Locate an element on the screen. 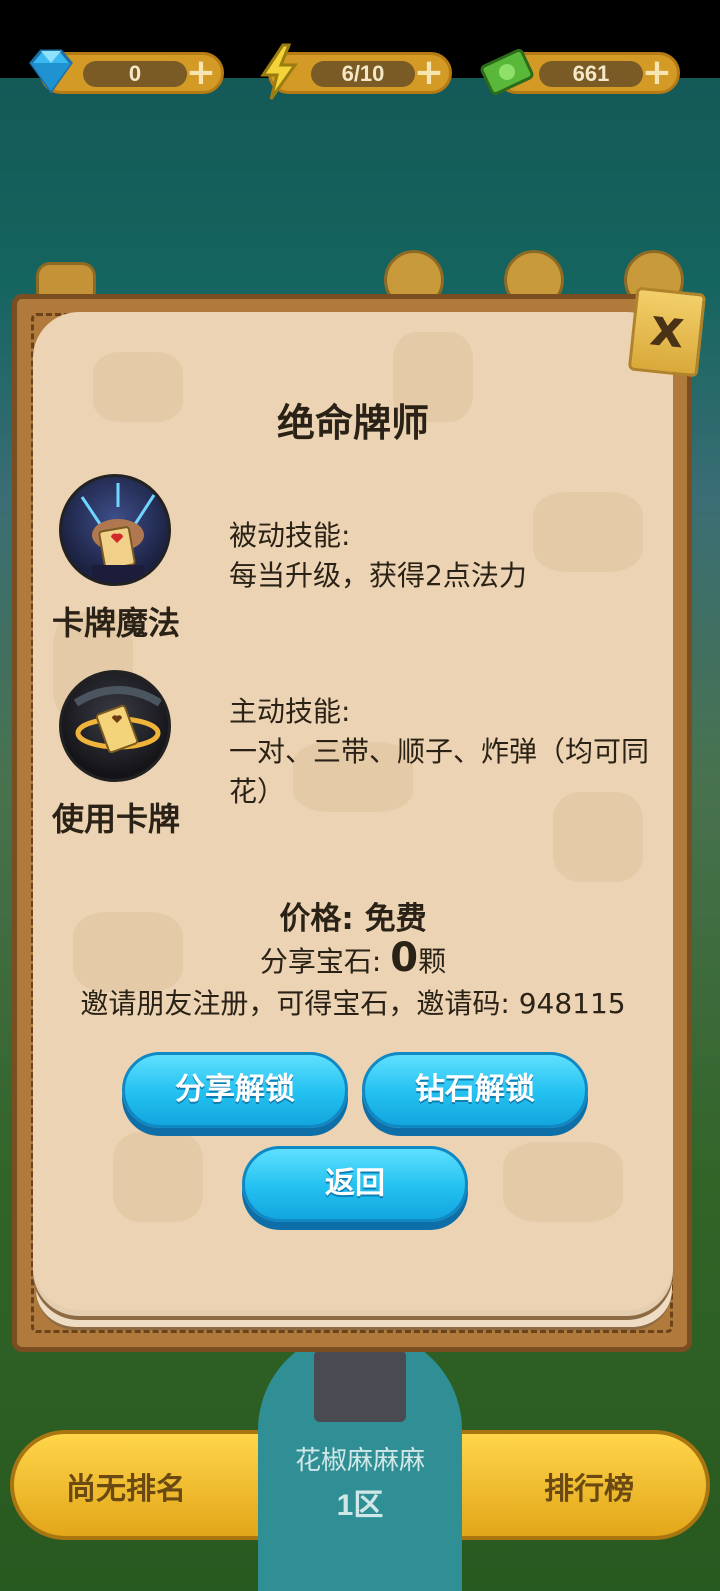 The height and width of the screenshot is (1591, 720). energy-counter: 6/10 + is located at coordinates (356, 71).